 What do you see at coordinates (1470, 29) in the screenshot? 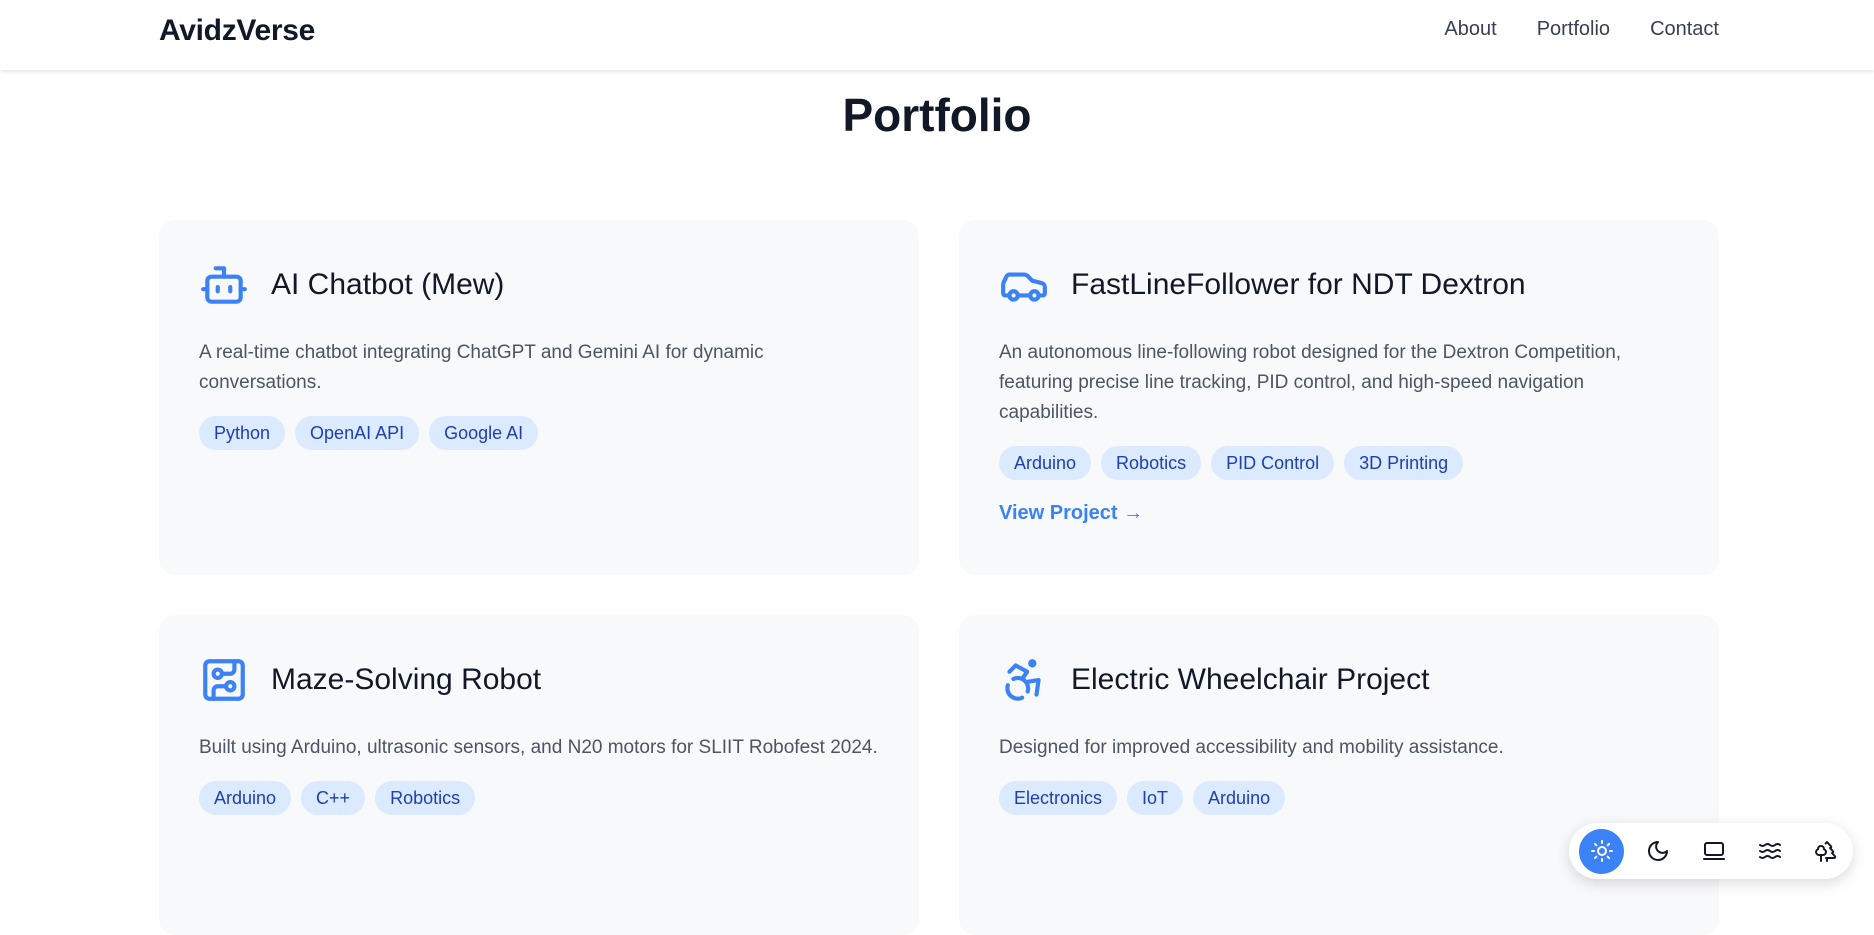
I see `nav-link-about: About` at bounding box center [1470, 29].